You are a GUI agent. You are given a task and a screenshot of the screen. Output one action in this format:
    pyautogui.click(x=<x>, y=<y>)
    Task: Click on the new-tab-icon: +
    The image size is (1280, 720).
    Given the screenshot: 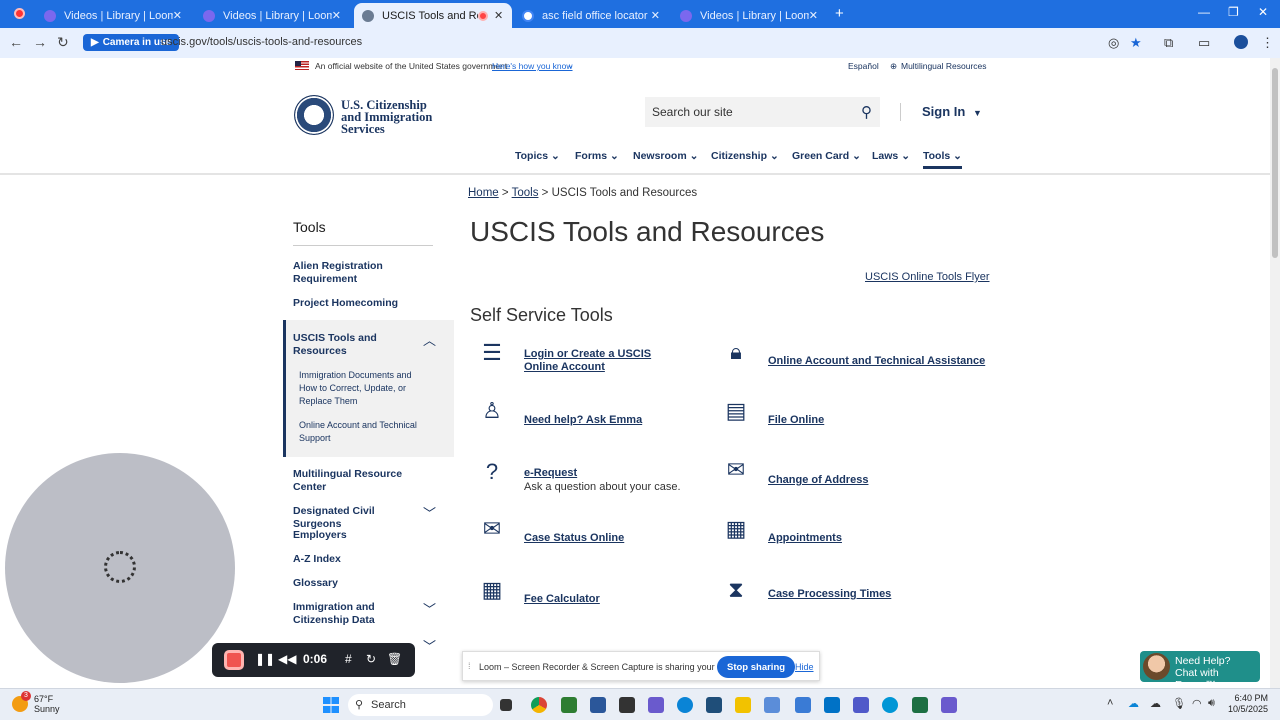 What is the action you would take?
    pyautogui.click(x=839, y=13)
    